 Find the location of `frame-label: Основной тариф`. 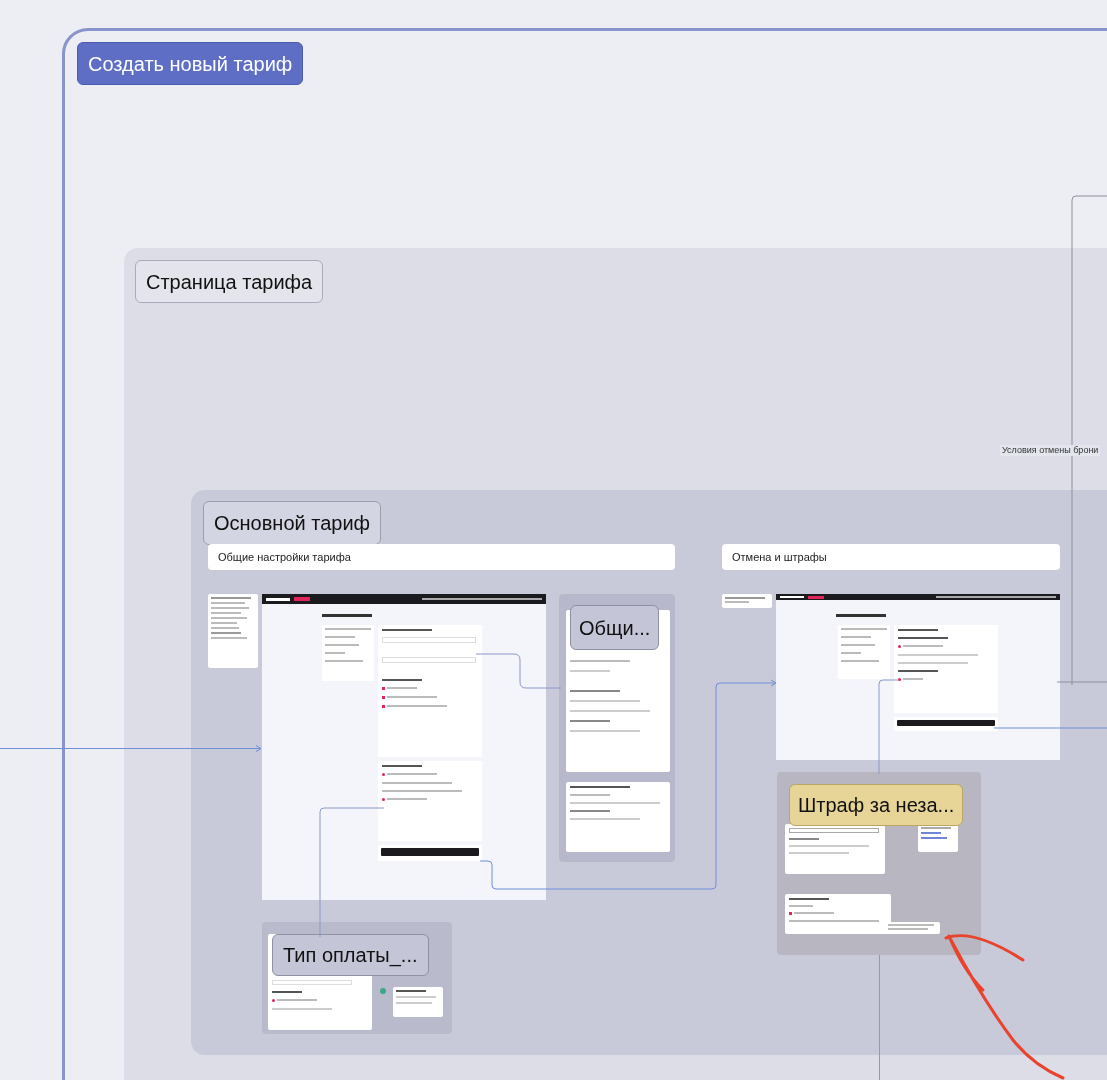

frame-label: Основной тариф is located at coordinates (292, 523).